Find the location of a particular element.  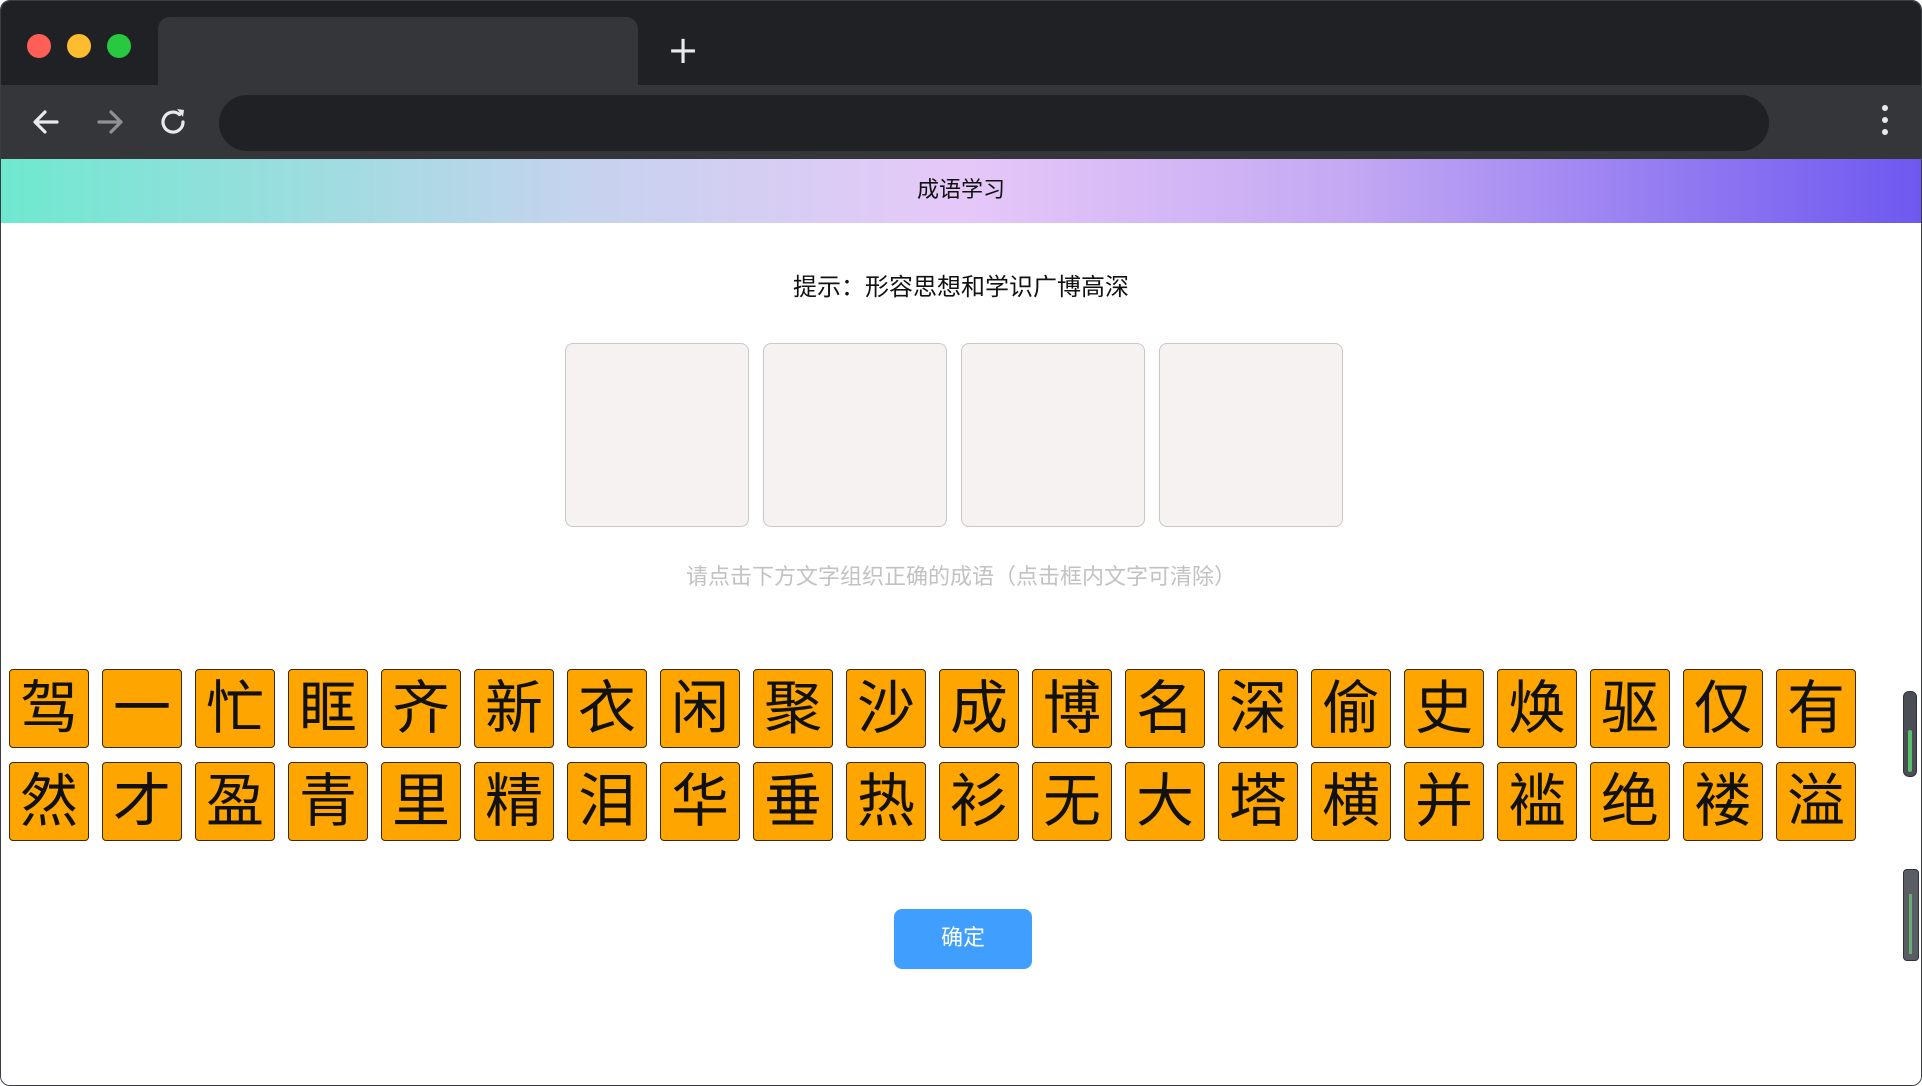

character-tile: 沙 is located at coordinates (886, 708).